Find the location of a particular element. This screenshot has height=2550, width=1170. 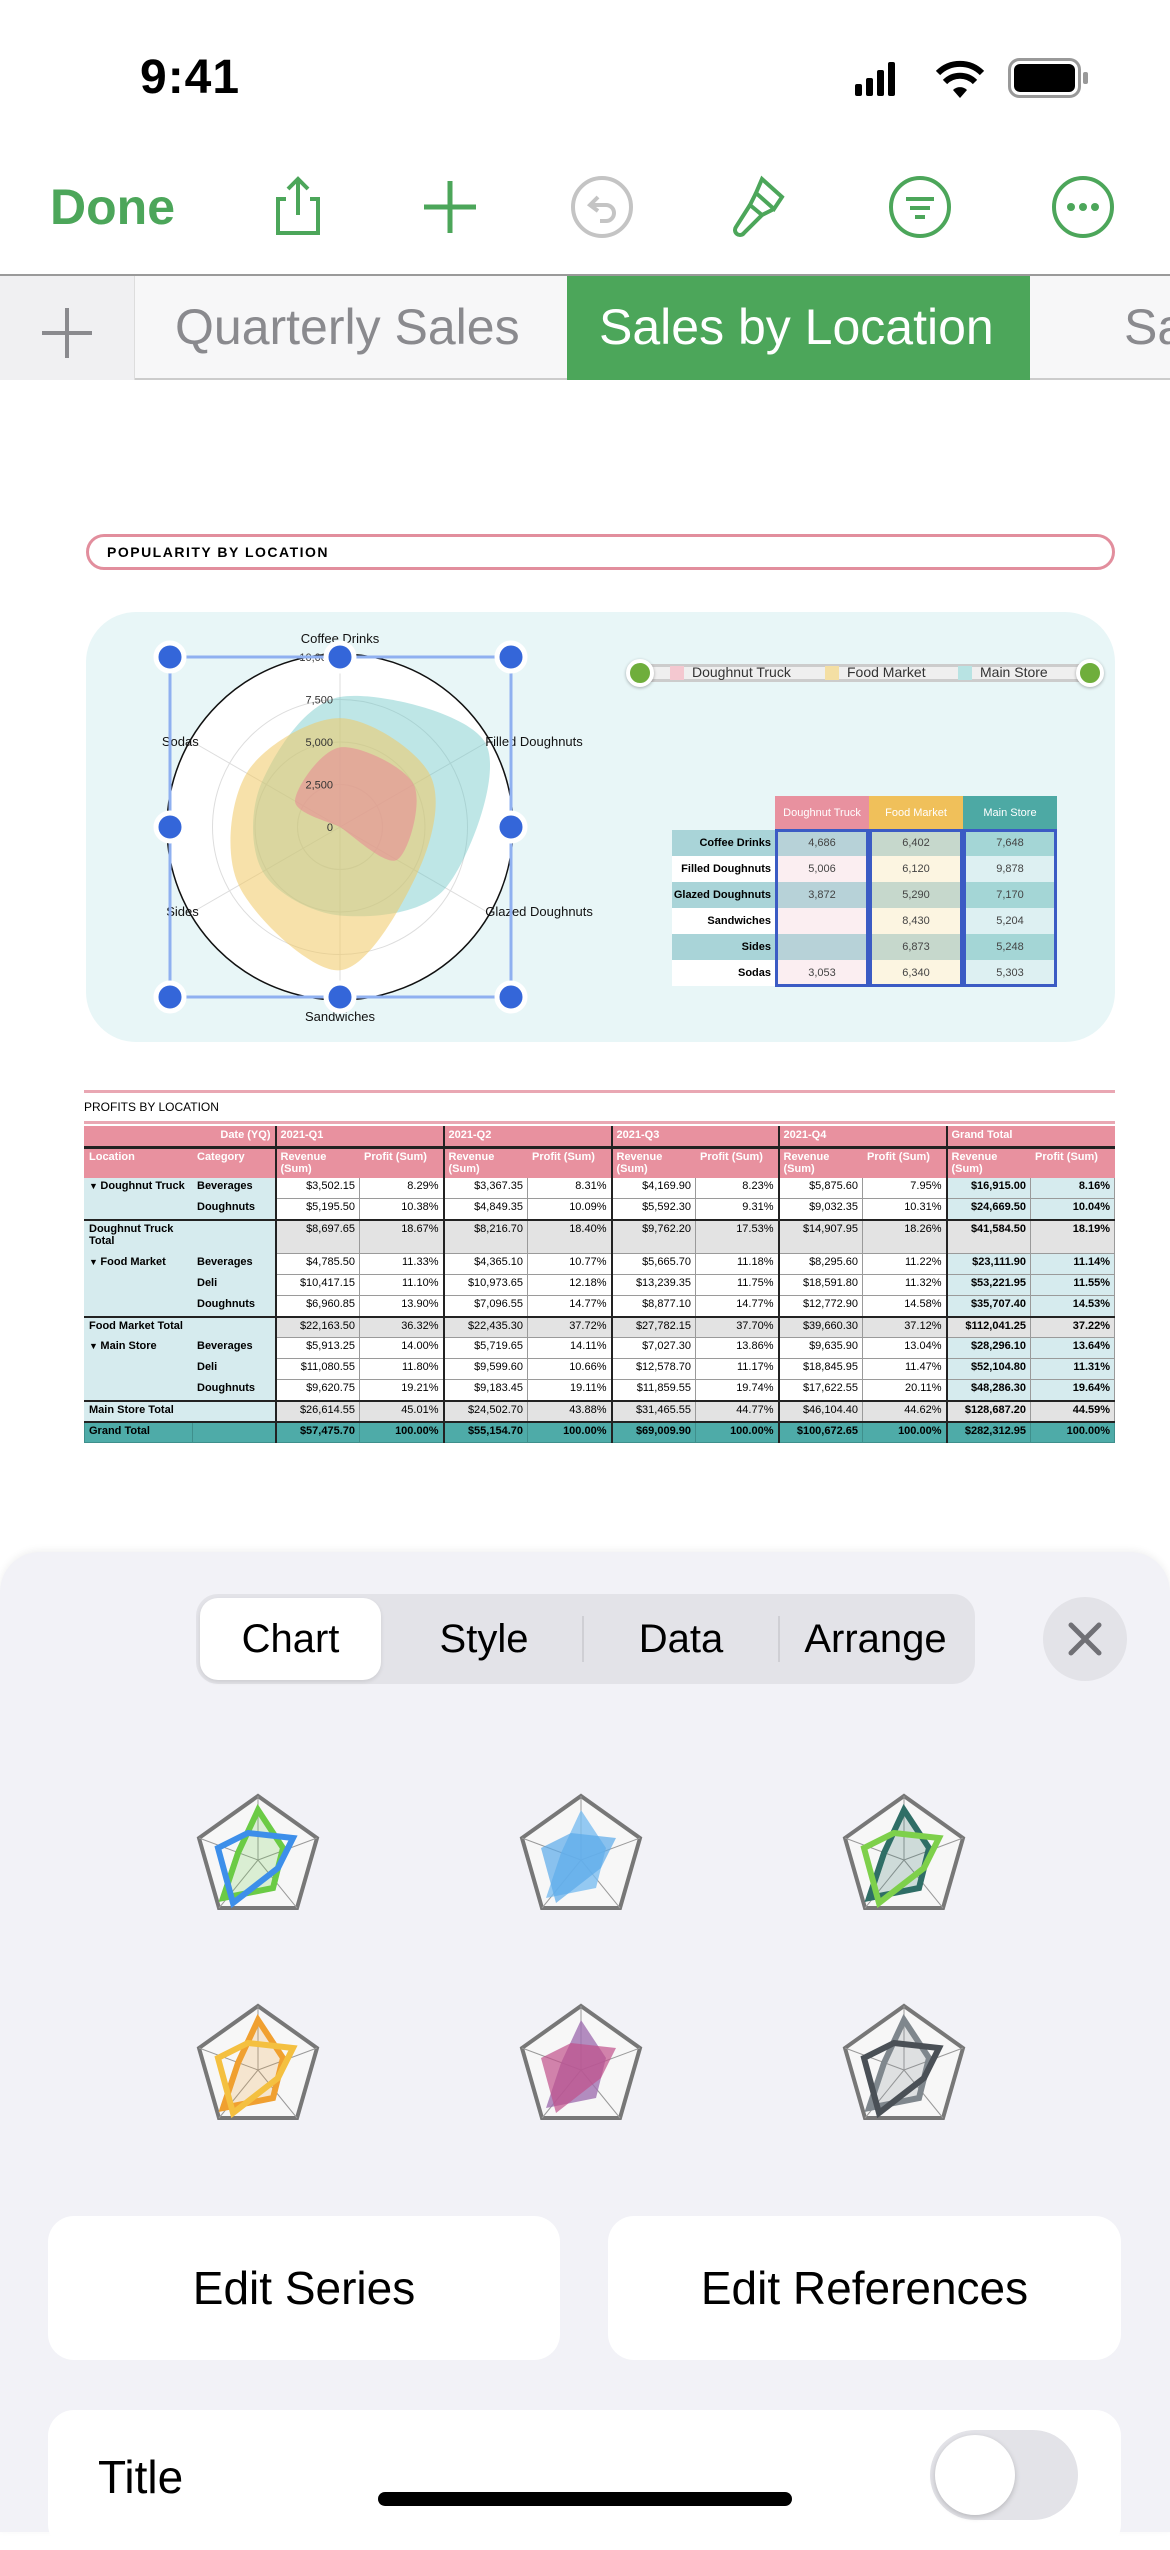

tab-quarterly-sales: Quarterly Sales is located at coordinates (351, 328).